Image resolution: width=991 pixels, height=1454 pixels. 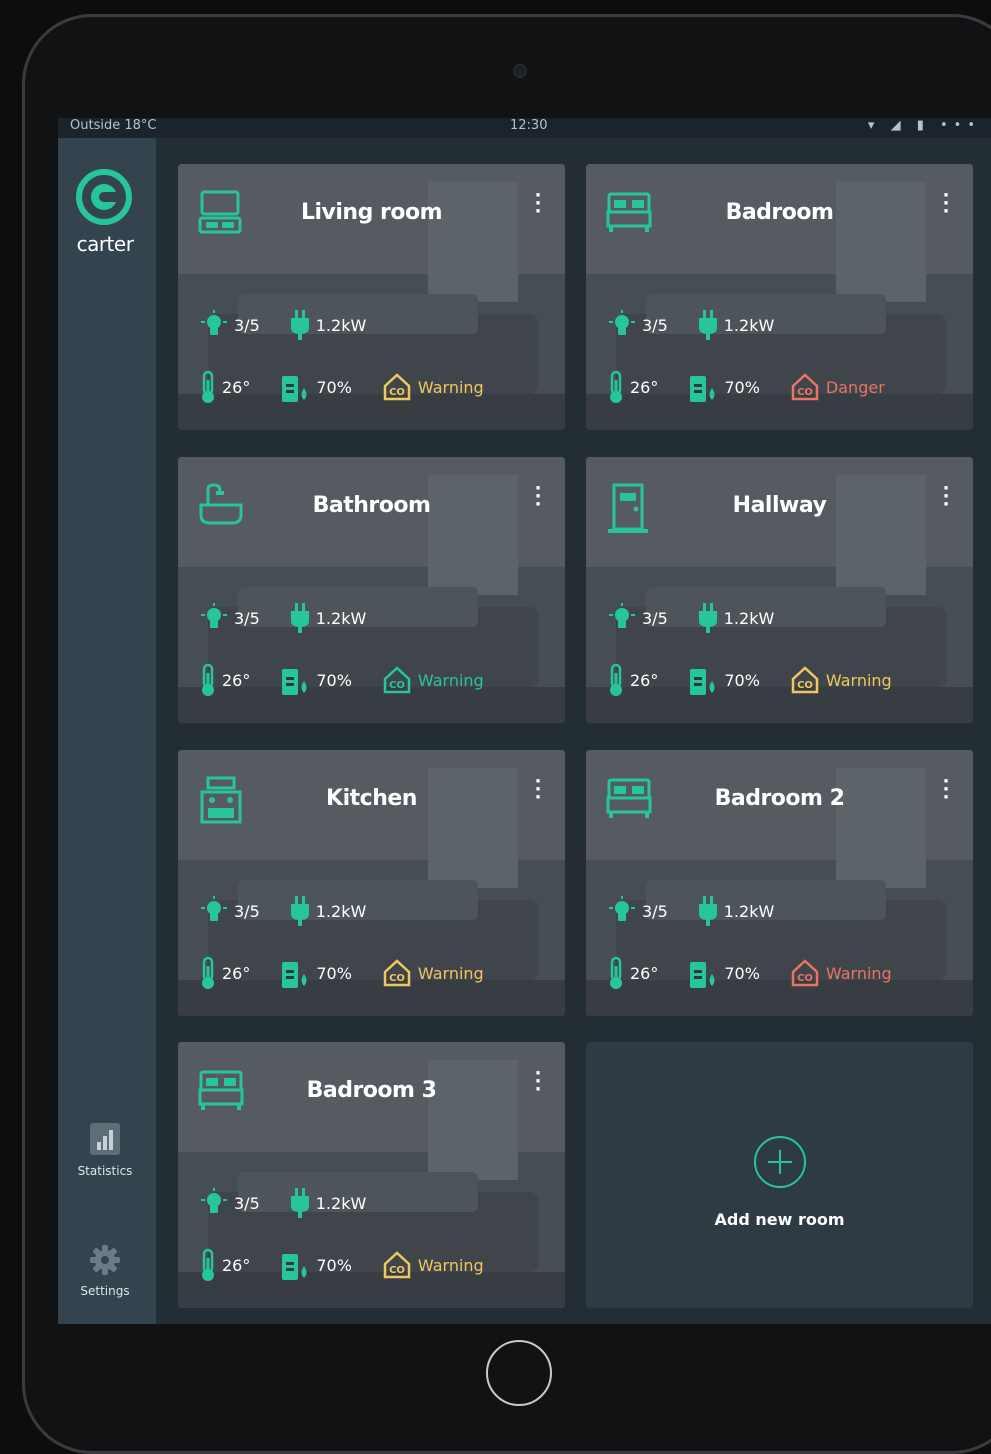 What do you see at coordinates (371, 212) in the screenshot?
I see `room-name: Living room` at bounding box center [371, 212].